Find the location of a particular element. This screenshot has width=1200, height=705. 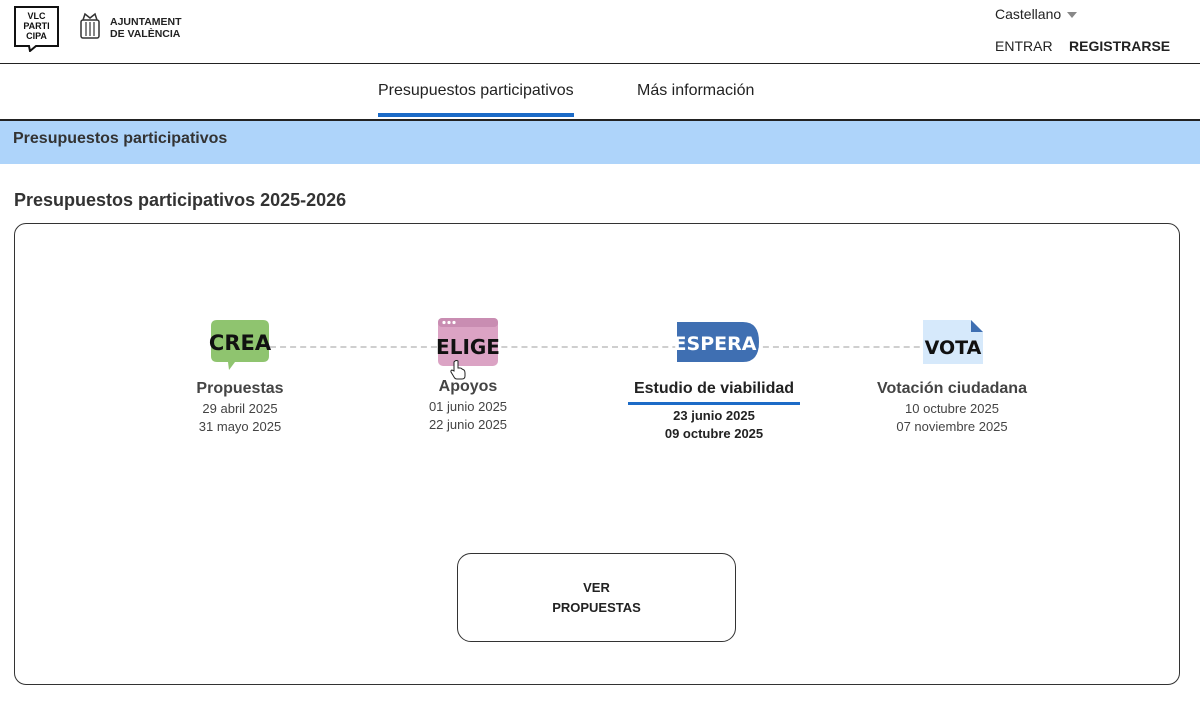

espera-badge-text: ESPERA is located at coordinates (715, 344).